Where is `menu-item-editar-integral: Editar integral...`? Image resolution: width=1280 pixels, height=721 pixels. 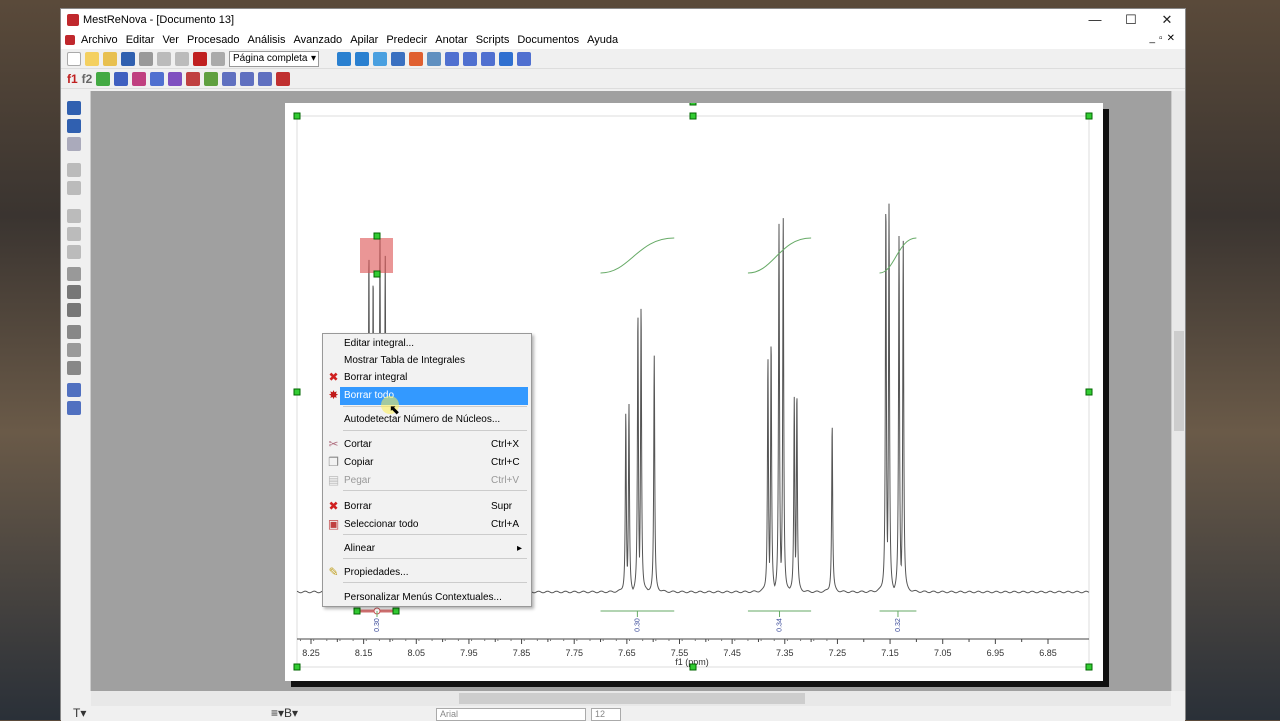
menu-item-editar-integral: Editar integral... is located at coordinates (427, 344).